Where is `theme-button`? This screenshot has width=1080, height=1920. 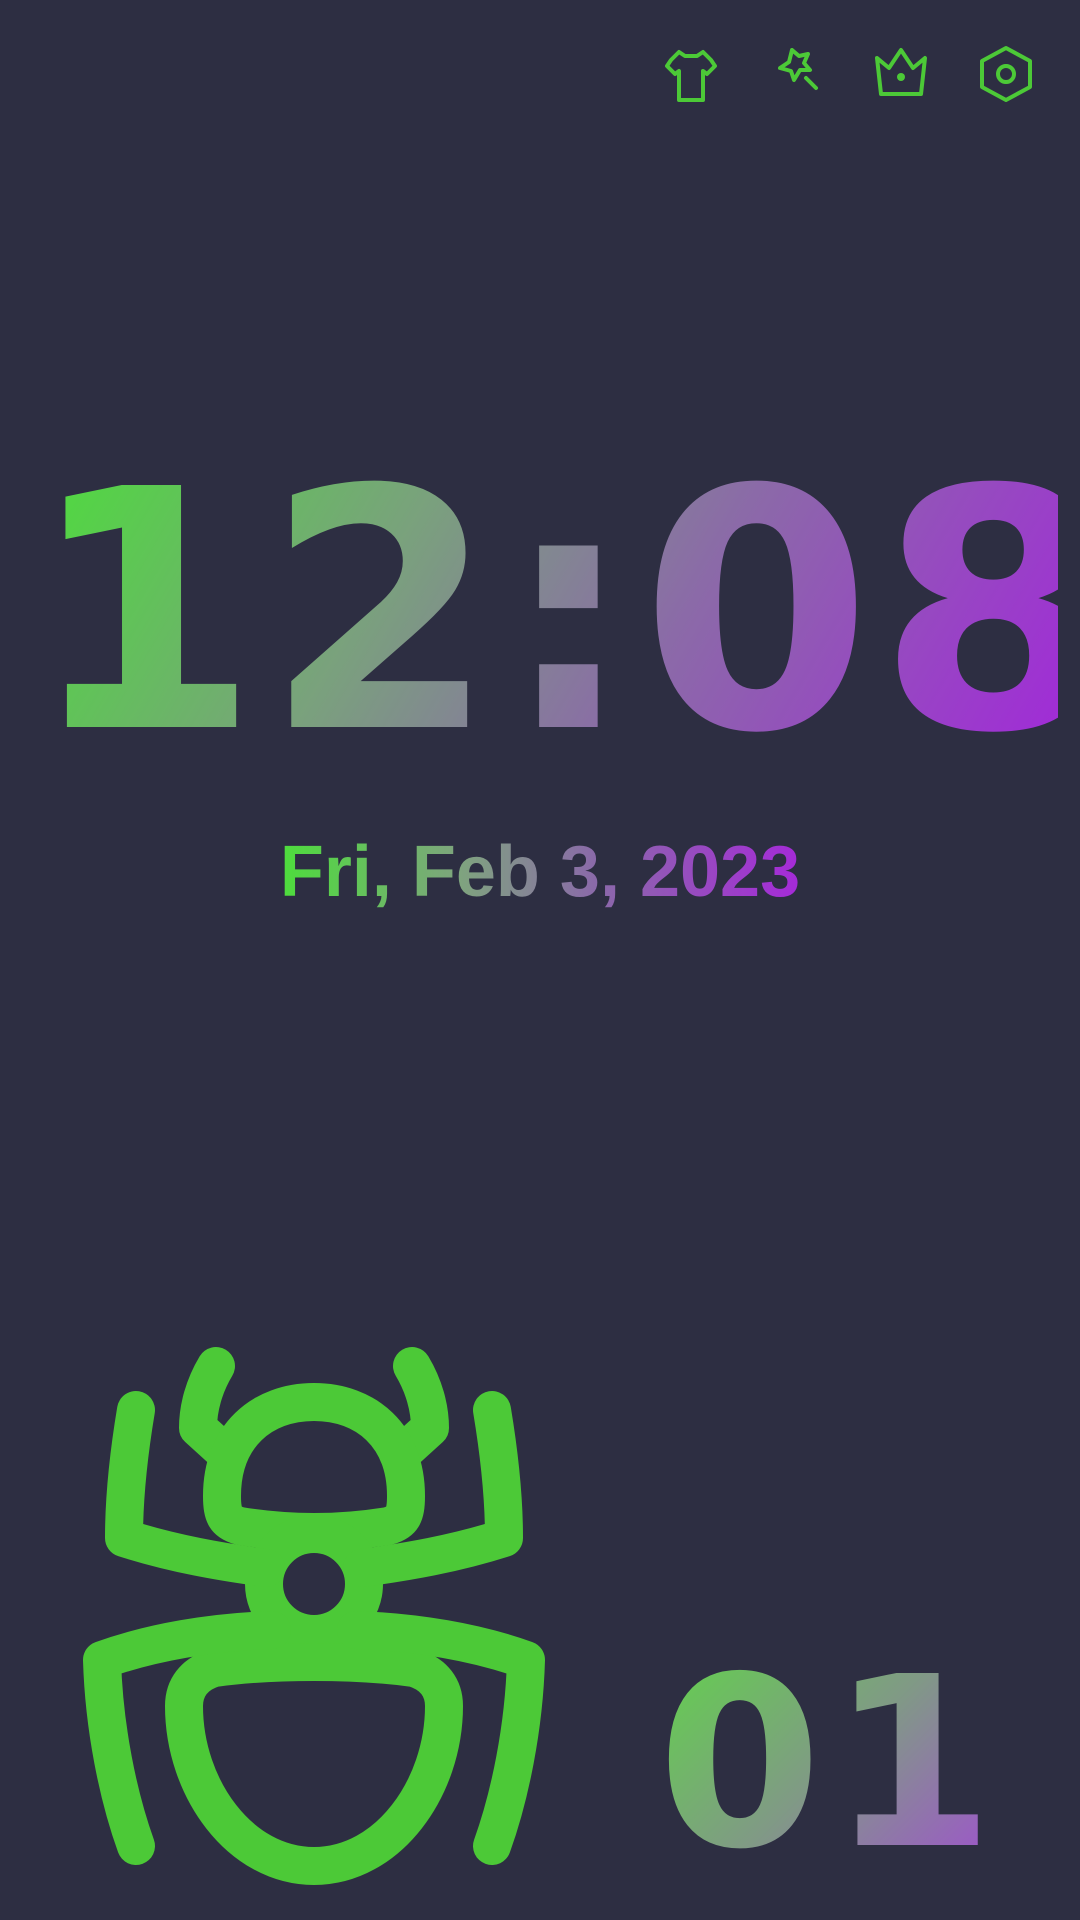
theme-button is located at coordinates (690, 74).